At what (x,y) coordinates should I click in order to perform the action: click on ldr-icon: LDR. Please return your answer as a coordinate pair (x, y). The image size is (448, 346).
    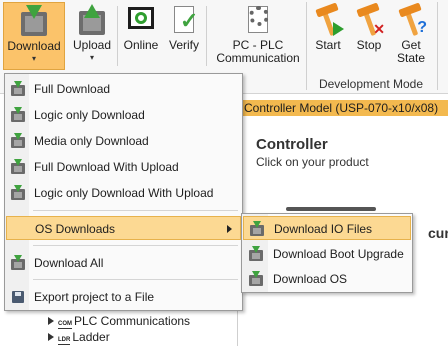
    Looking at the image, I should click on (64, 341).